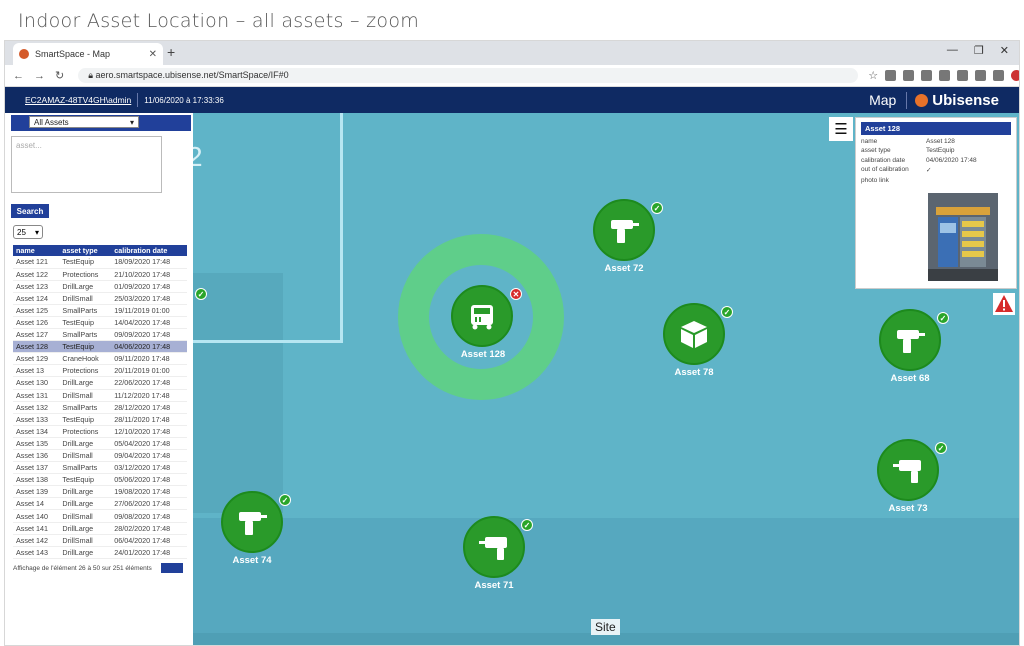  I want to click on info-key: asset type, so click(876, 150).